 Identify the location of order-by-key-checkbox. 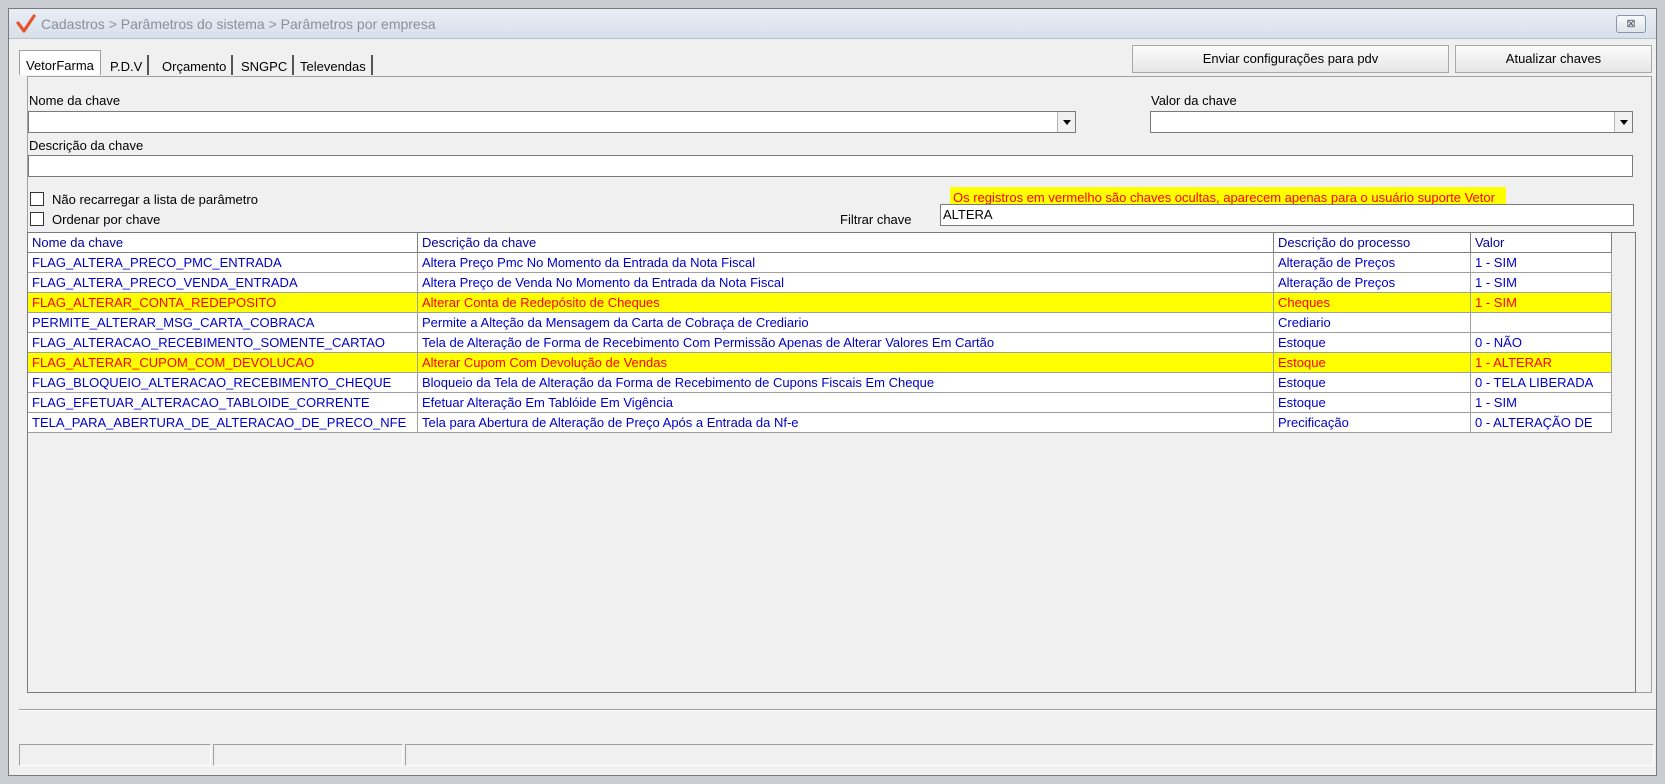
(37, 219).